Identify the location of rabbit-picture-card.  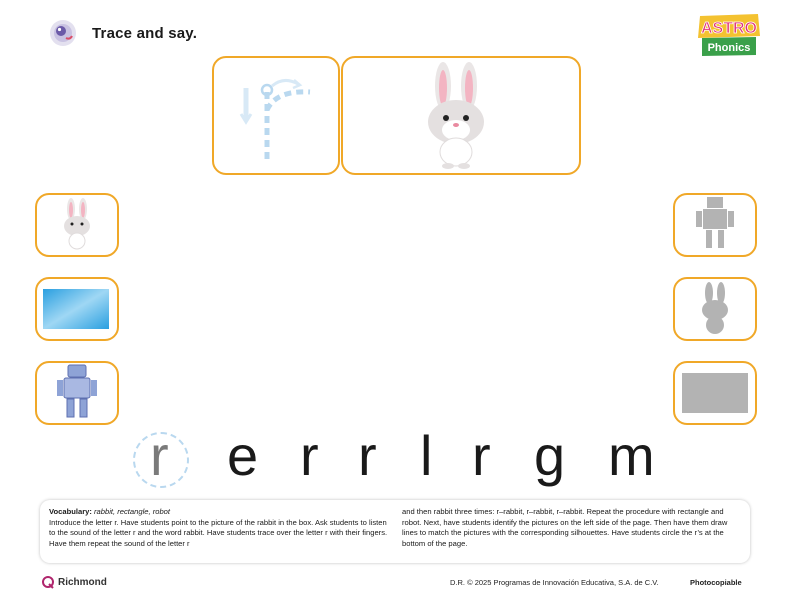
(77, 225).